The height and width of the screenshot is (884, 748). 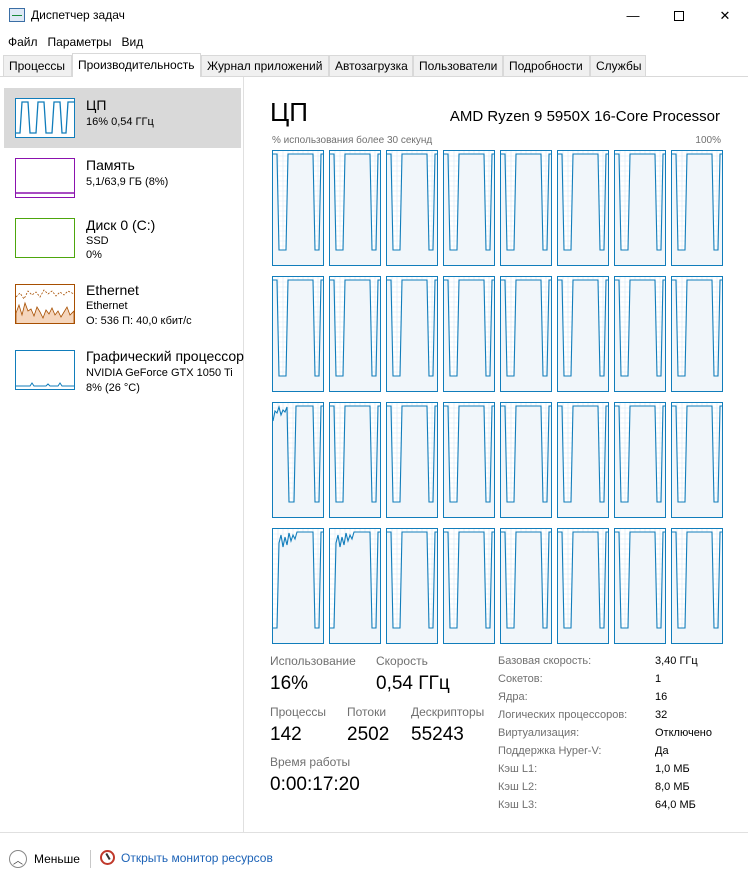 What do you see at coordinates (97, 241) in the screenshot?
I see `sidebar-disk-type: SSD` at bounding box center [97, 241].